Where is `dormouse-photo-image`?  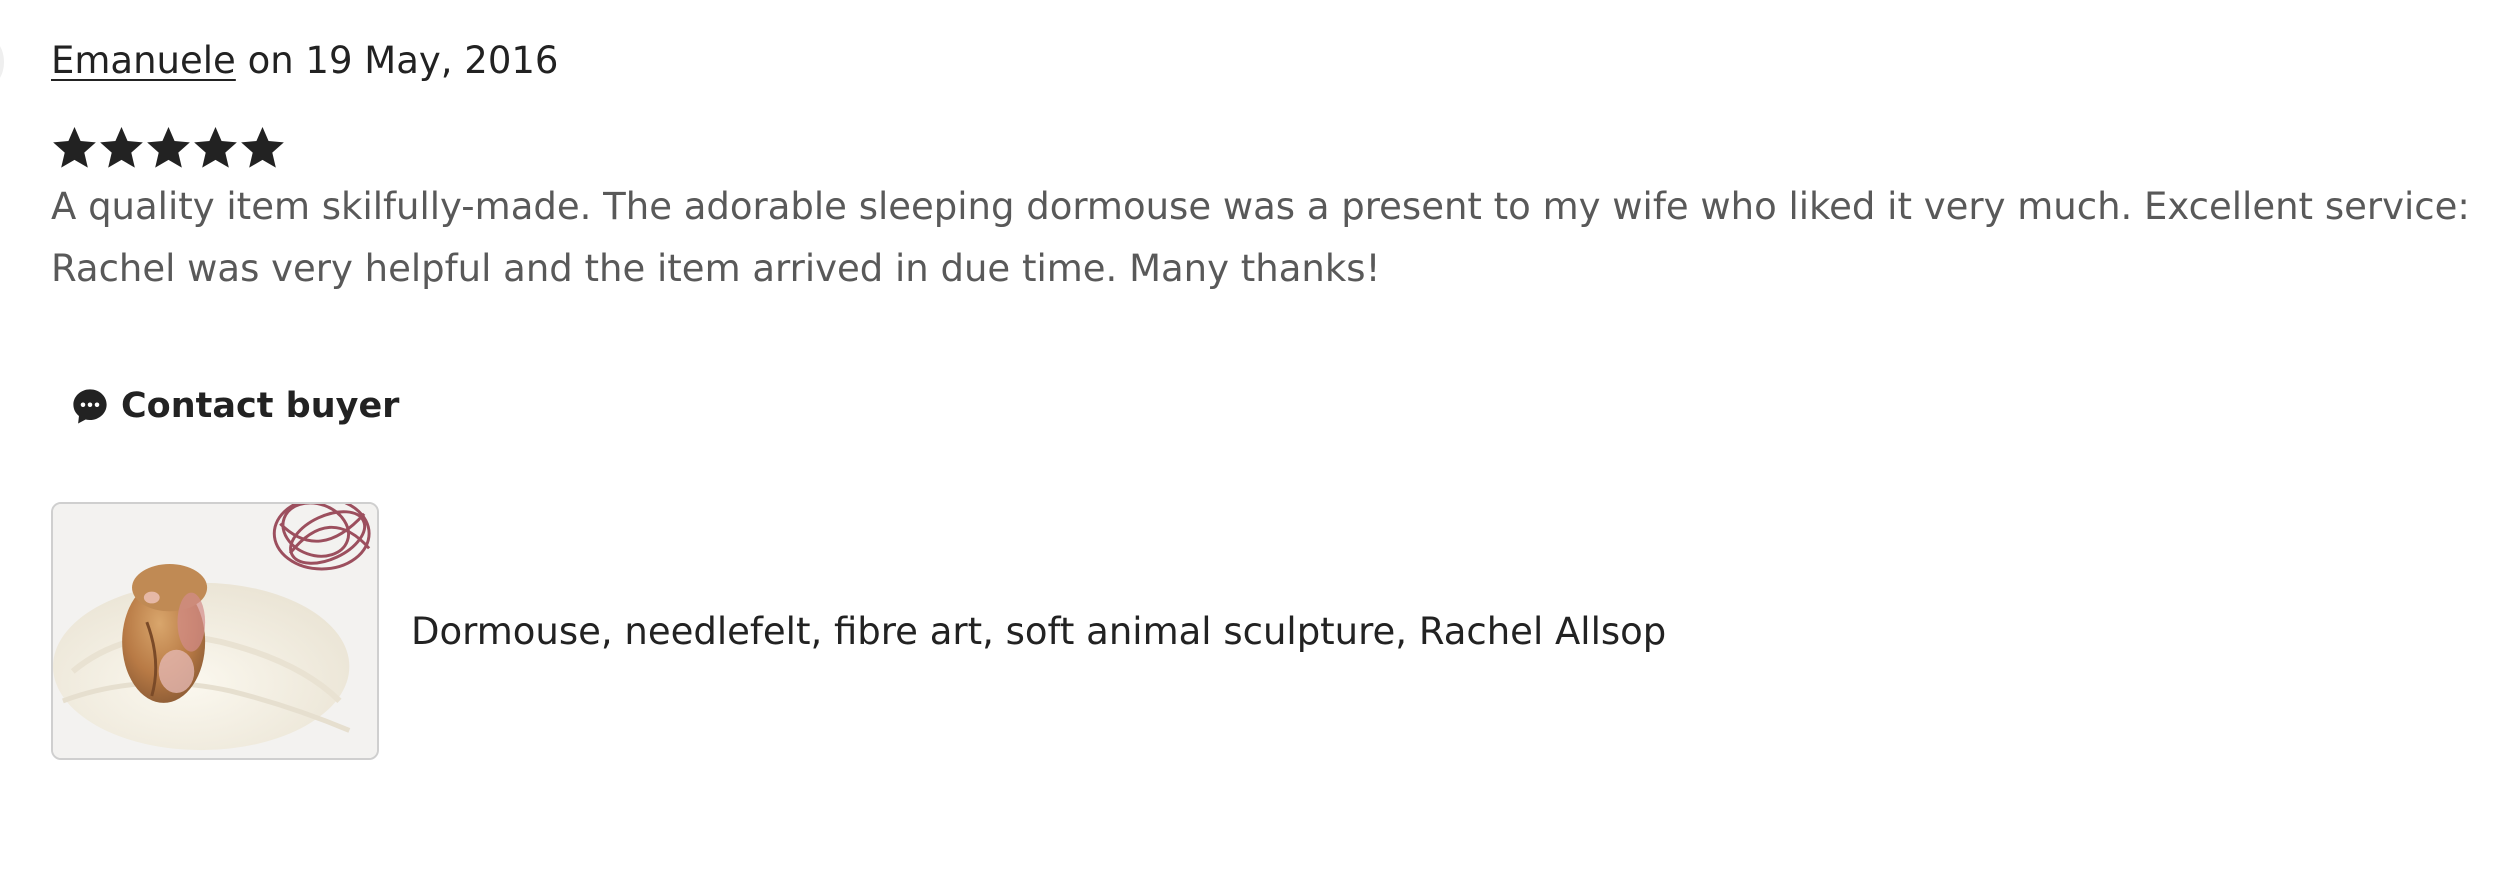 dormouse-photo-image is located at coordinates (215, 631).